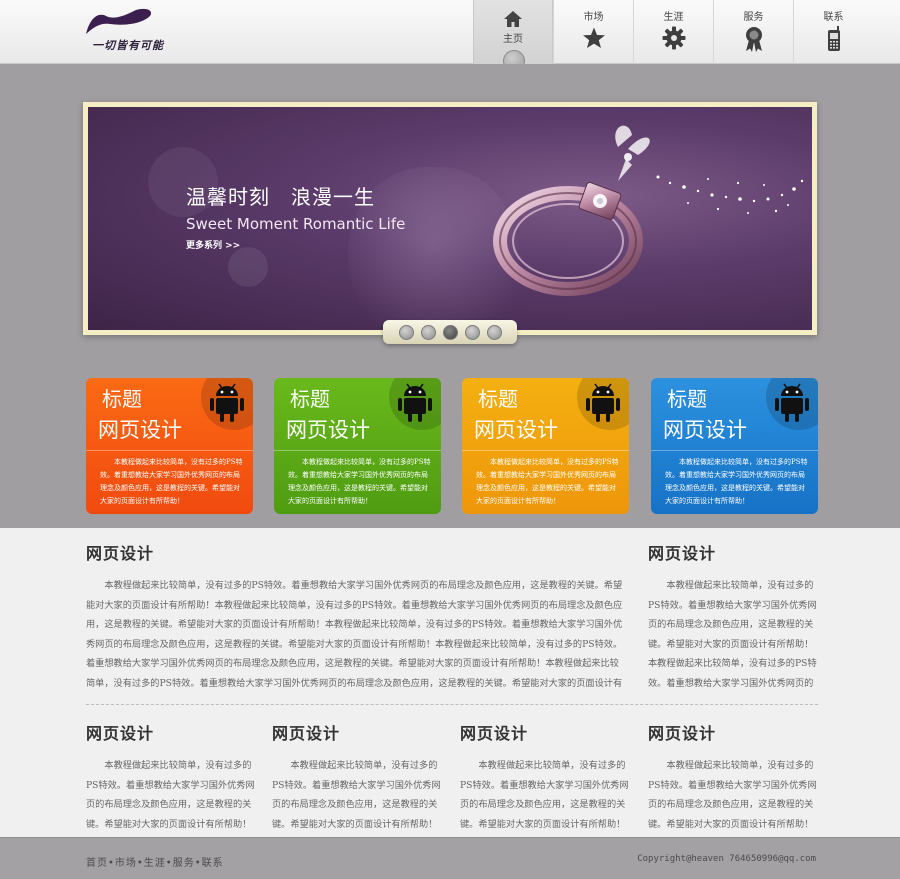 The height and width of the screenshot is (879, 900). I want to click on banner-title: 温馨时刻 浪漫一生, so click(280, 197).